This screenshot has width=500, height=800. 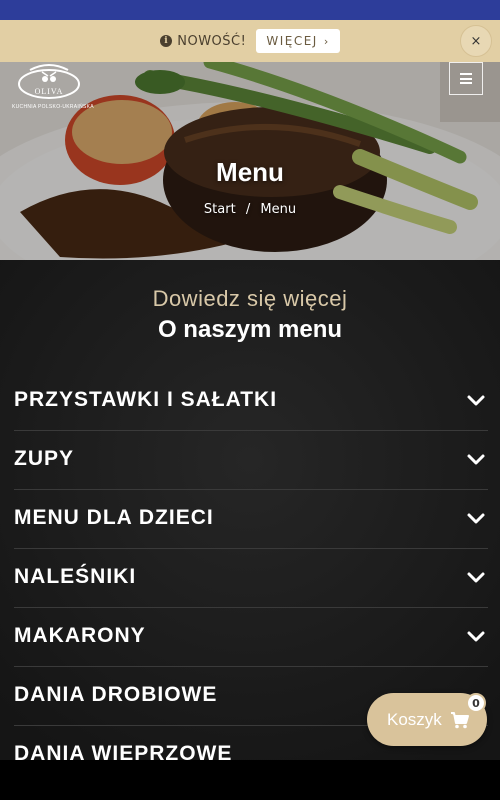 I want to click on category-label: MENU DLA DZIECI, so click(x=114, y=517).